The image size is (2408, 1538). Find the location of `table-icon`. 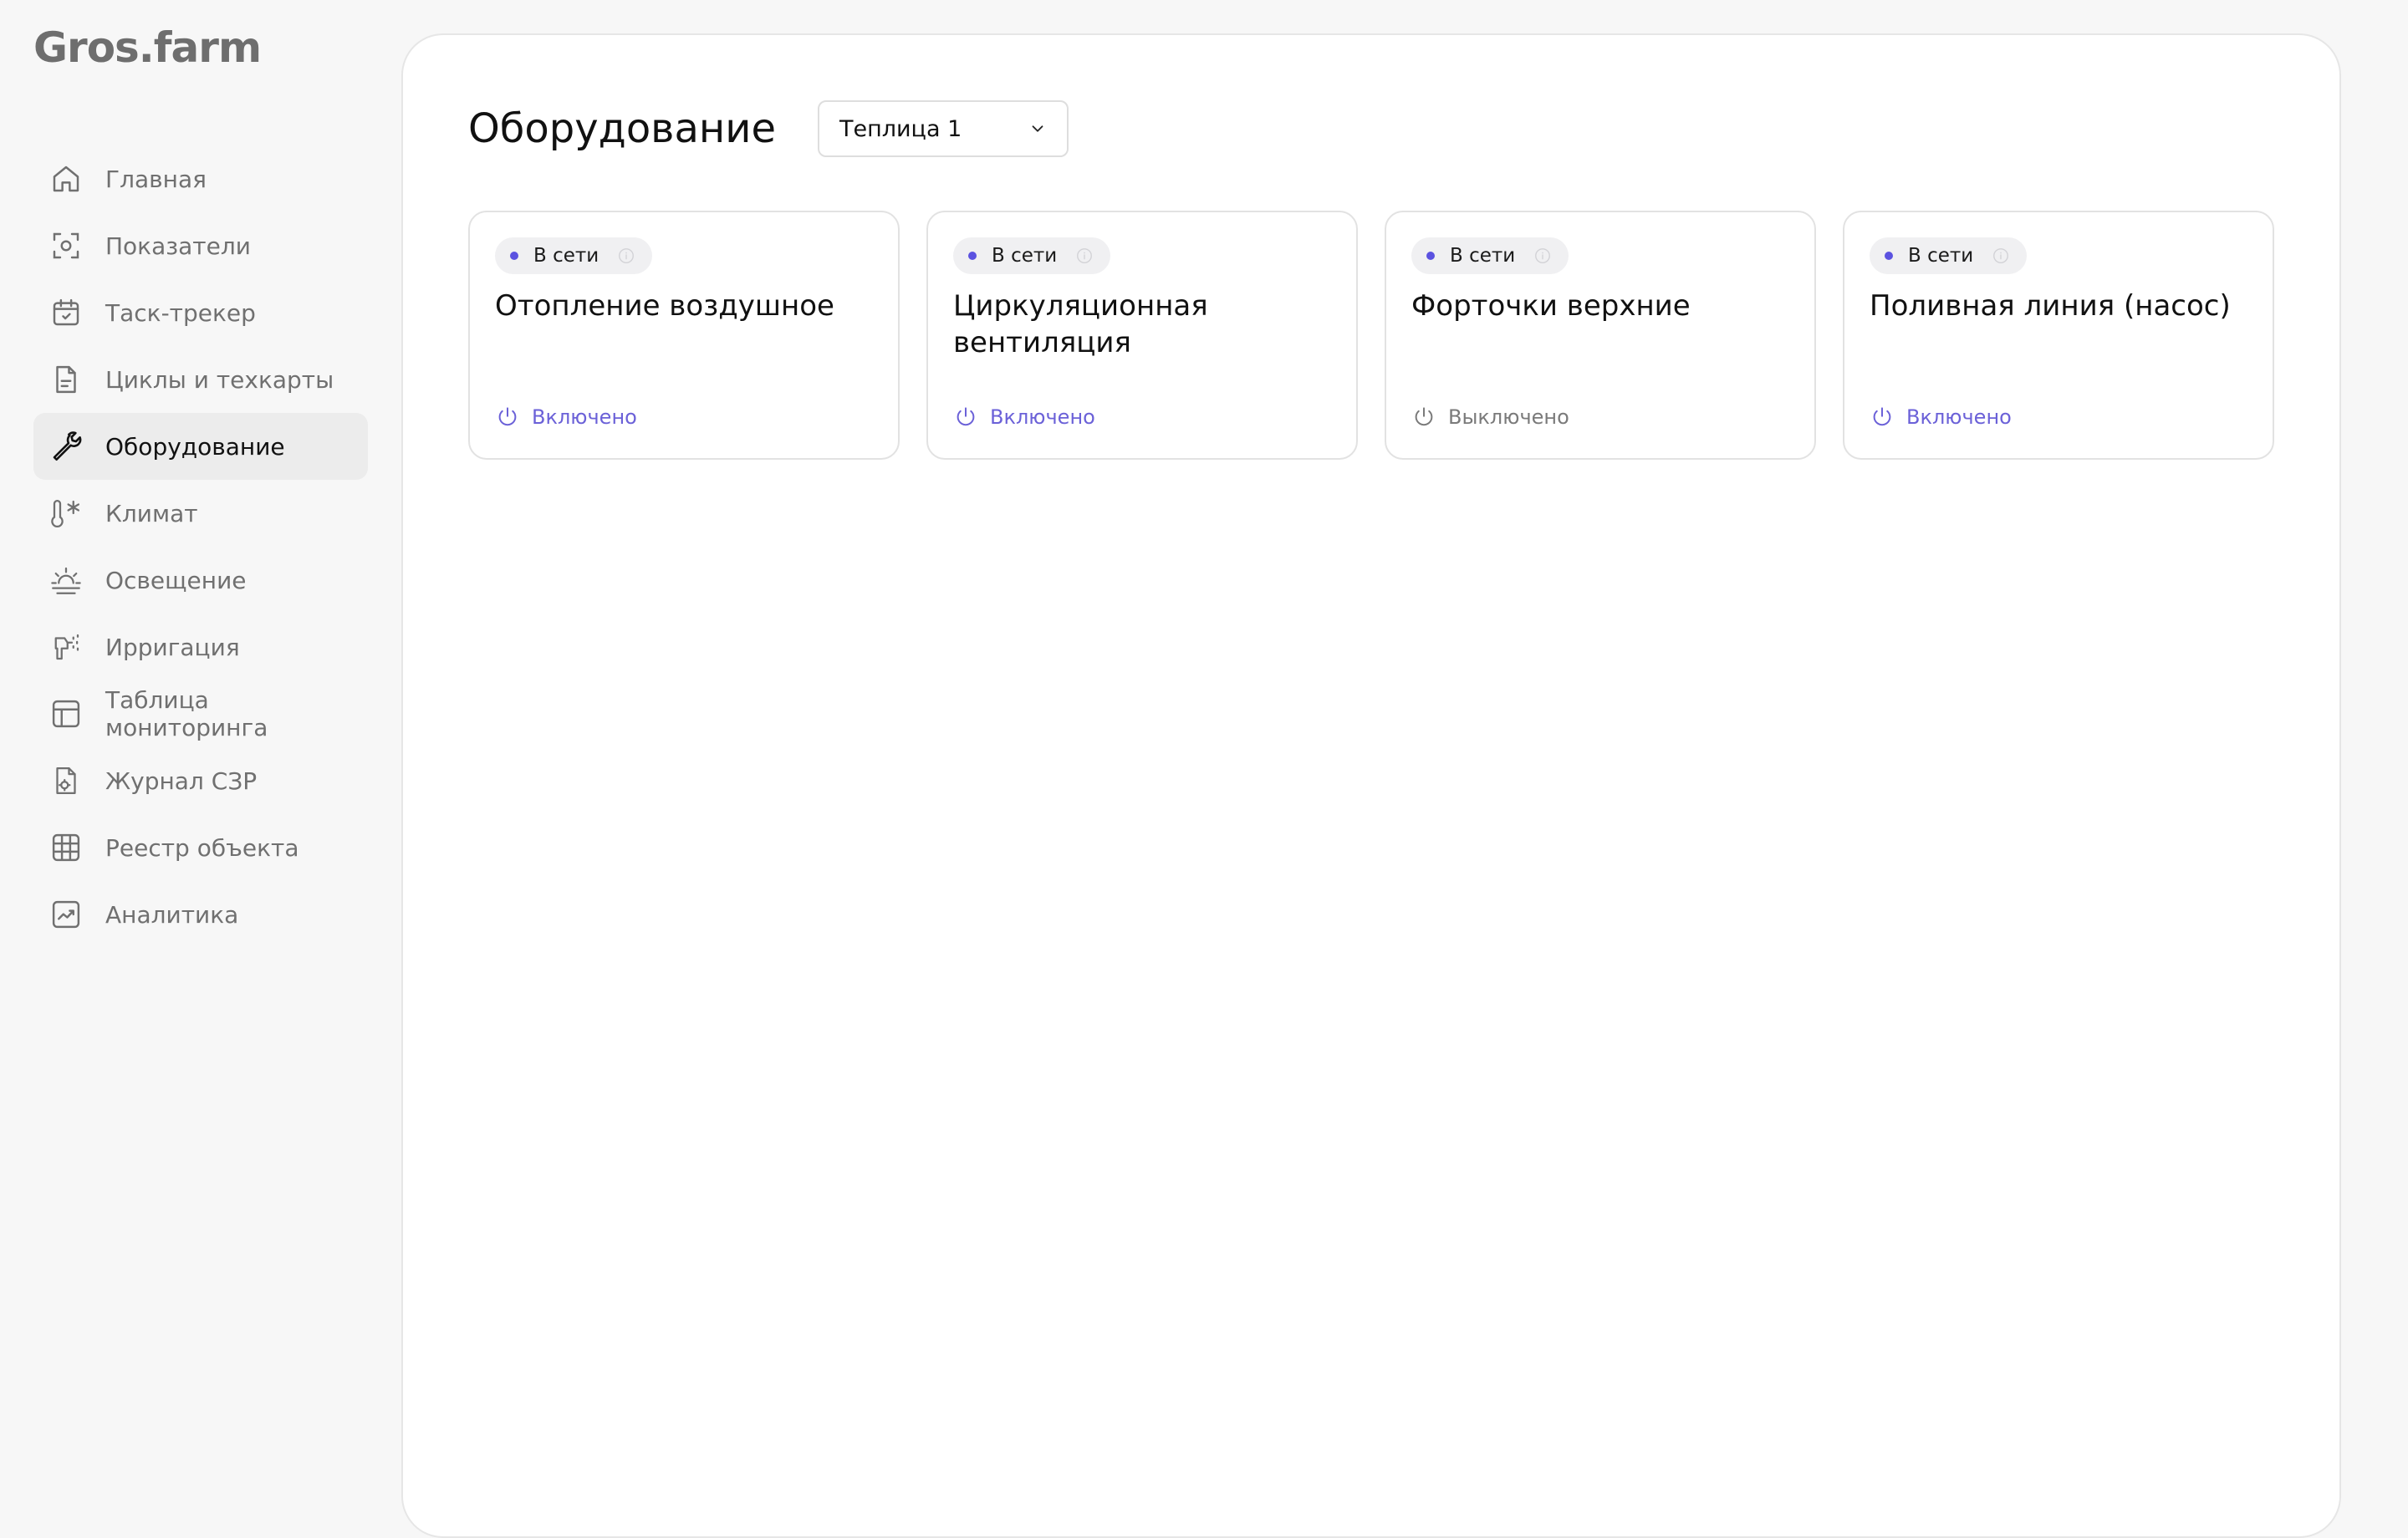

table-icon is located at coordinates (66, 714).